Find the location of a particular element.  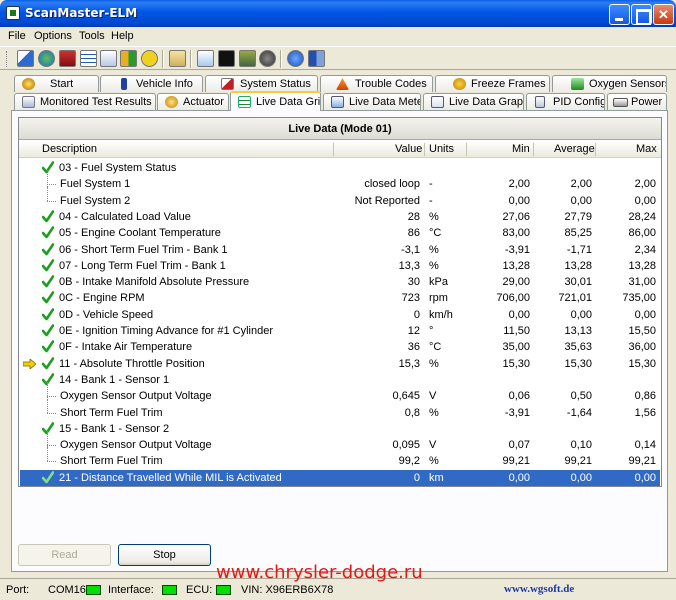

table-row: 15 - Bank 1 - Sensor 2 is located at coordinates (340, 429).